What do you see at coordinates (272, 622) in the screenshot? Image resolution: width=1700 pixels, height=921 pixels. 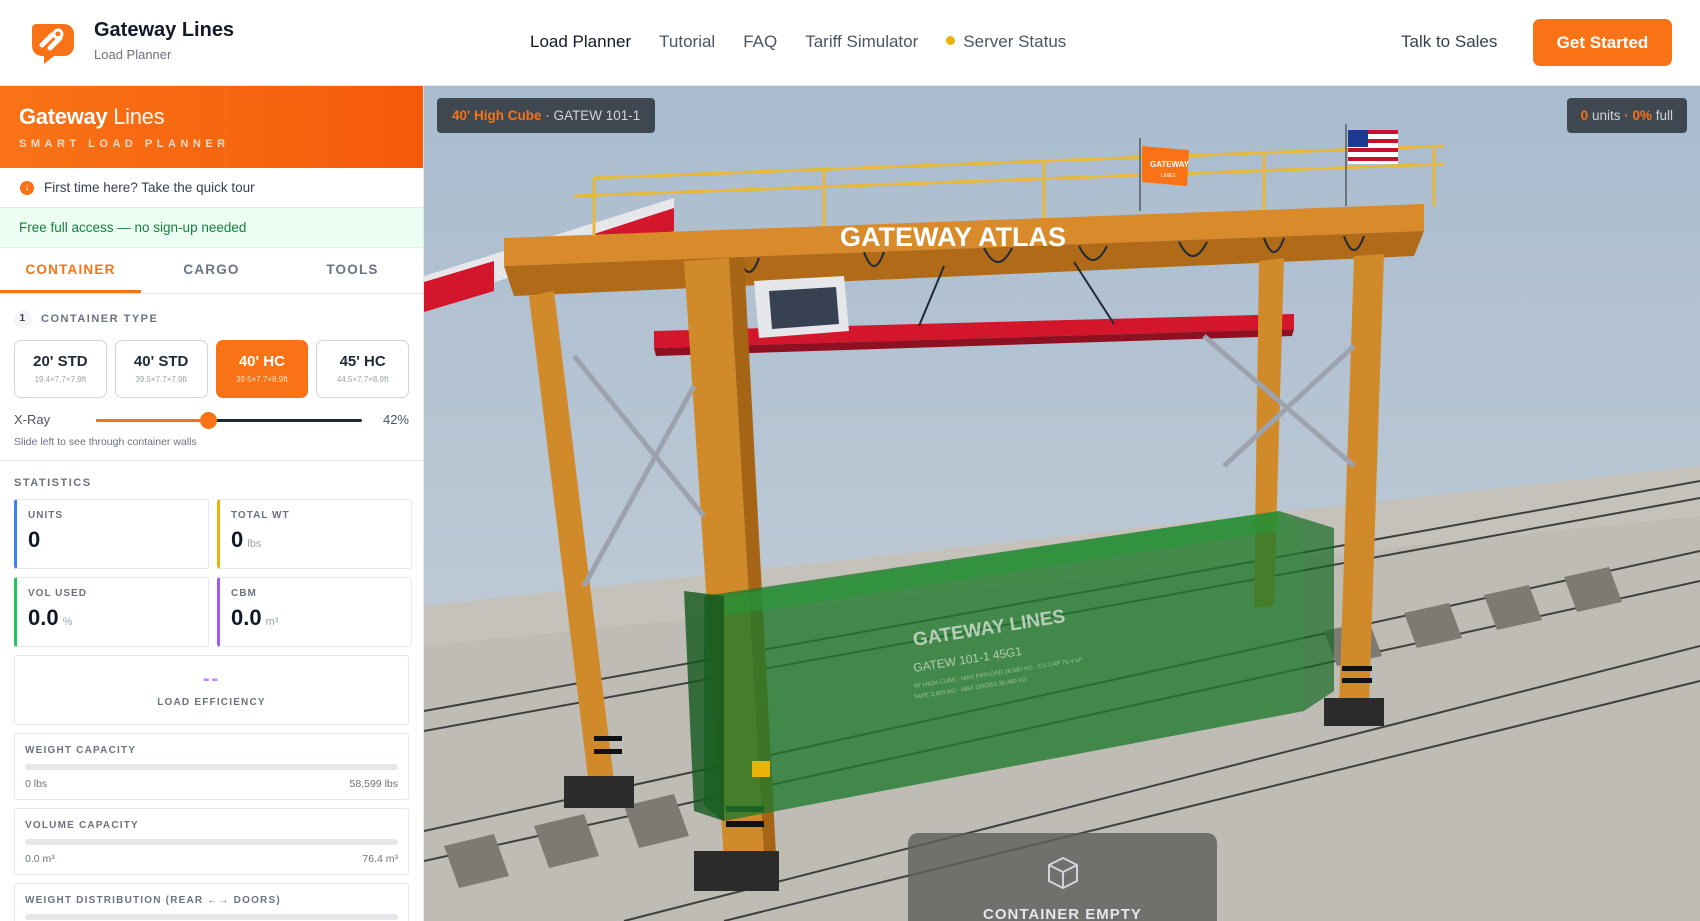 I see `stat-unit: m³` at bounding box center [272, 622].